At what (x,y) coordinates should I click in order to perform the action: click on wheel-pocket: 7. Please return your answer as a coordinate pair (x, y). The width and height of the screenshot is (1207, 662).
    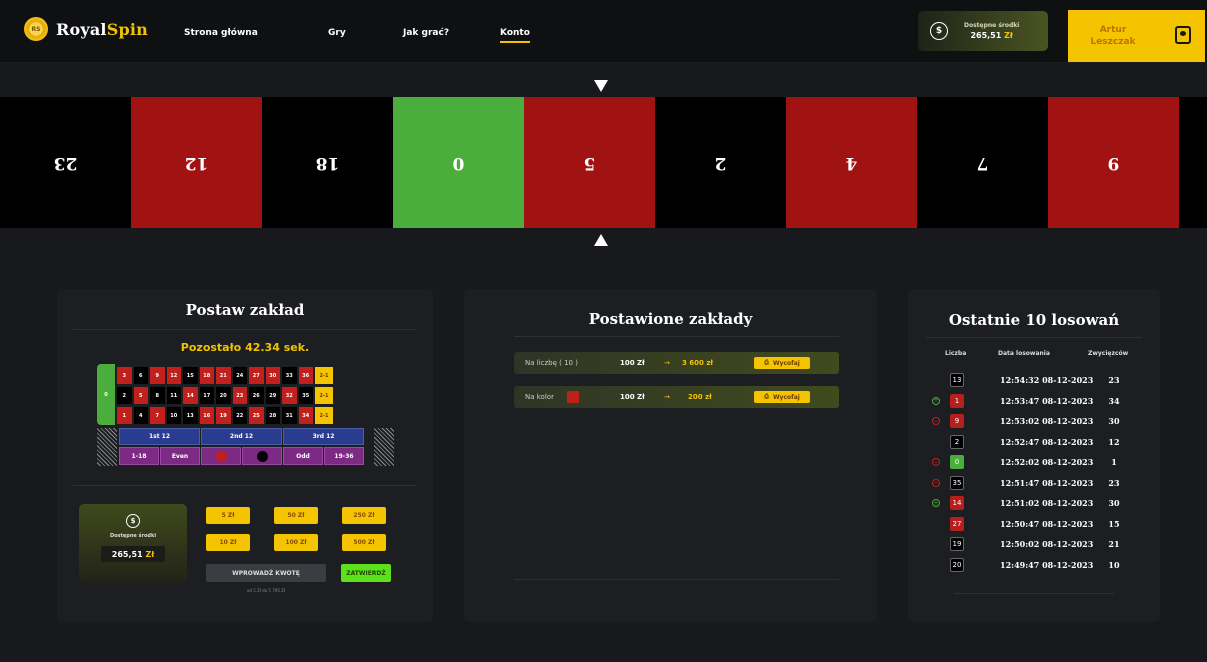
    Looking at the image, I should click on (982, 162).